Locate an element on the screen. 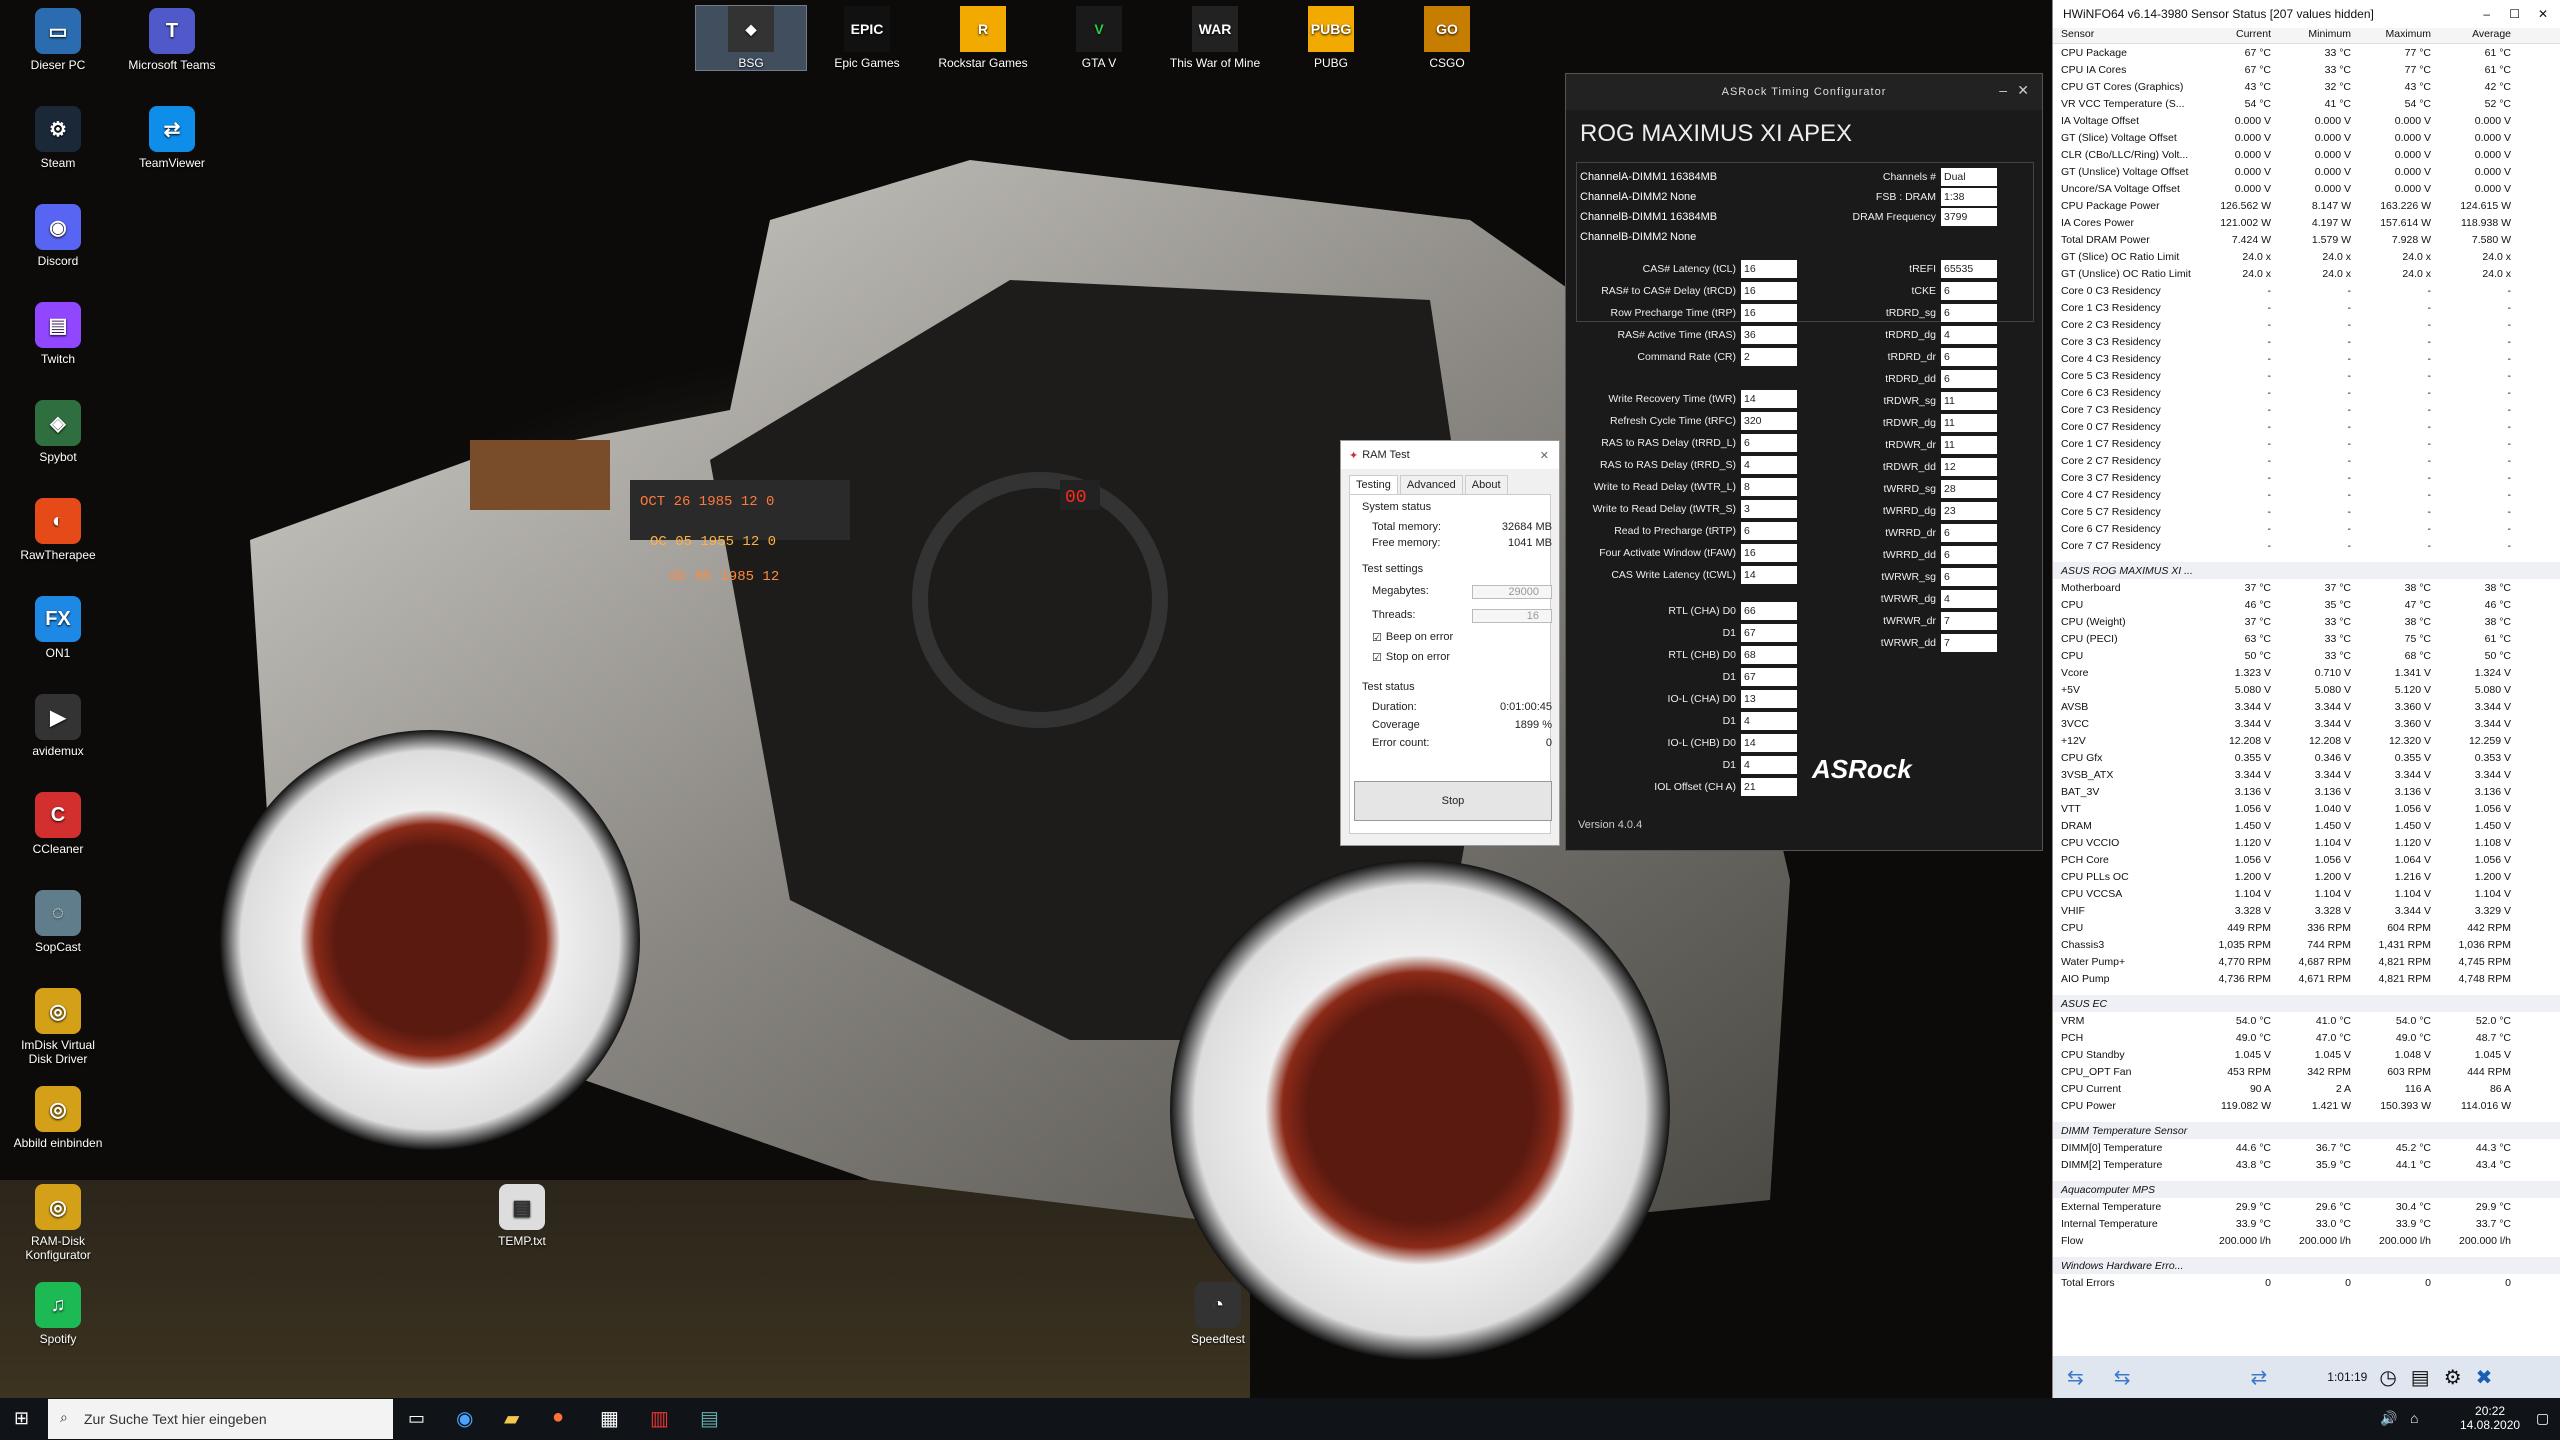  network-icon: ⇄ is located at coordinates (2259, 1377).